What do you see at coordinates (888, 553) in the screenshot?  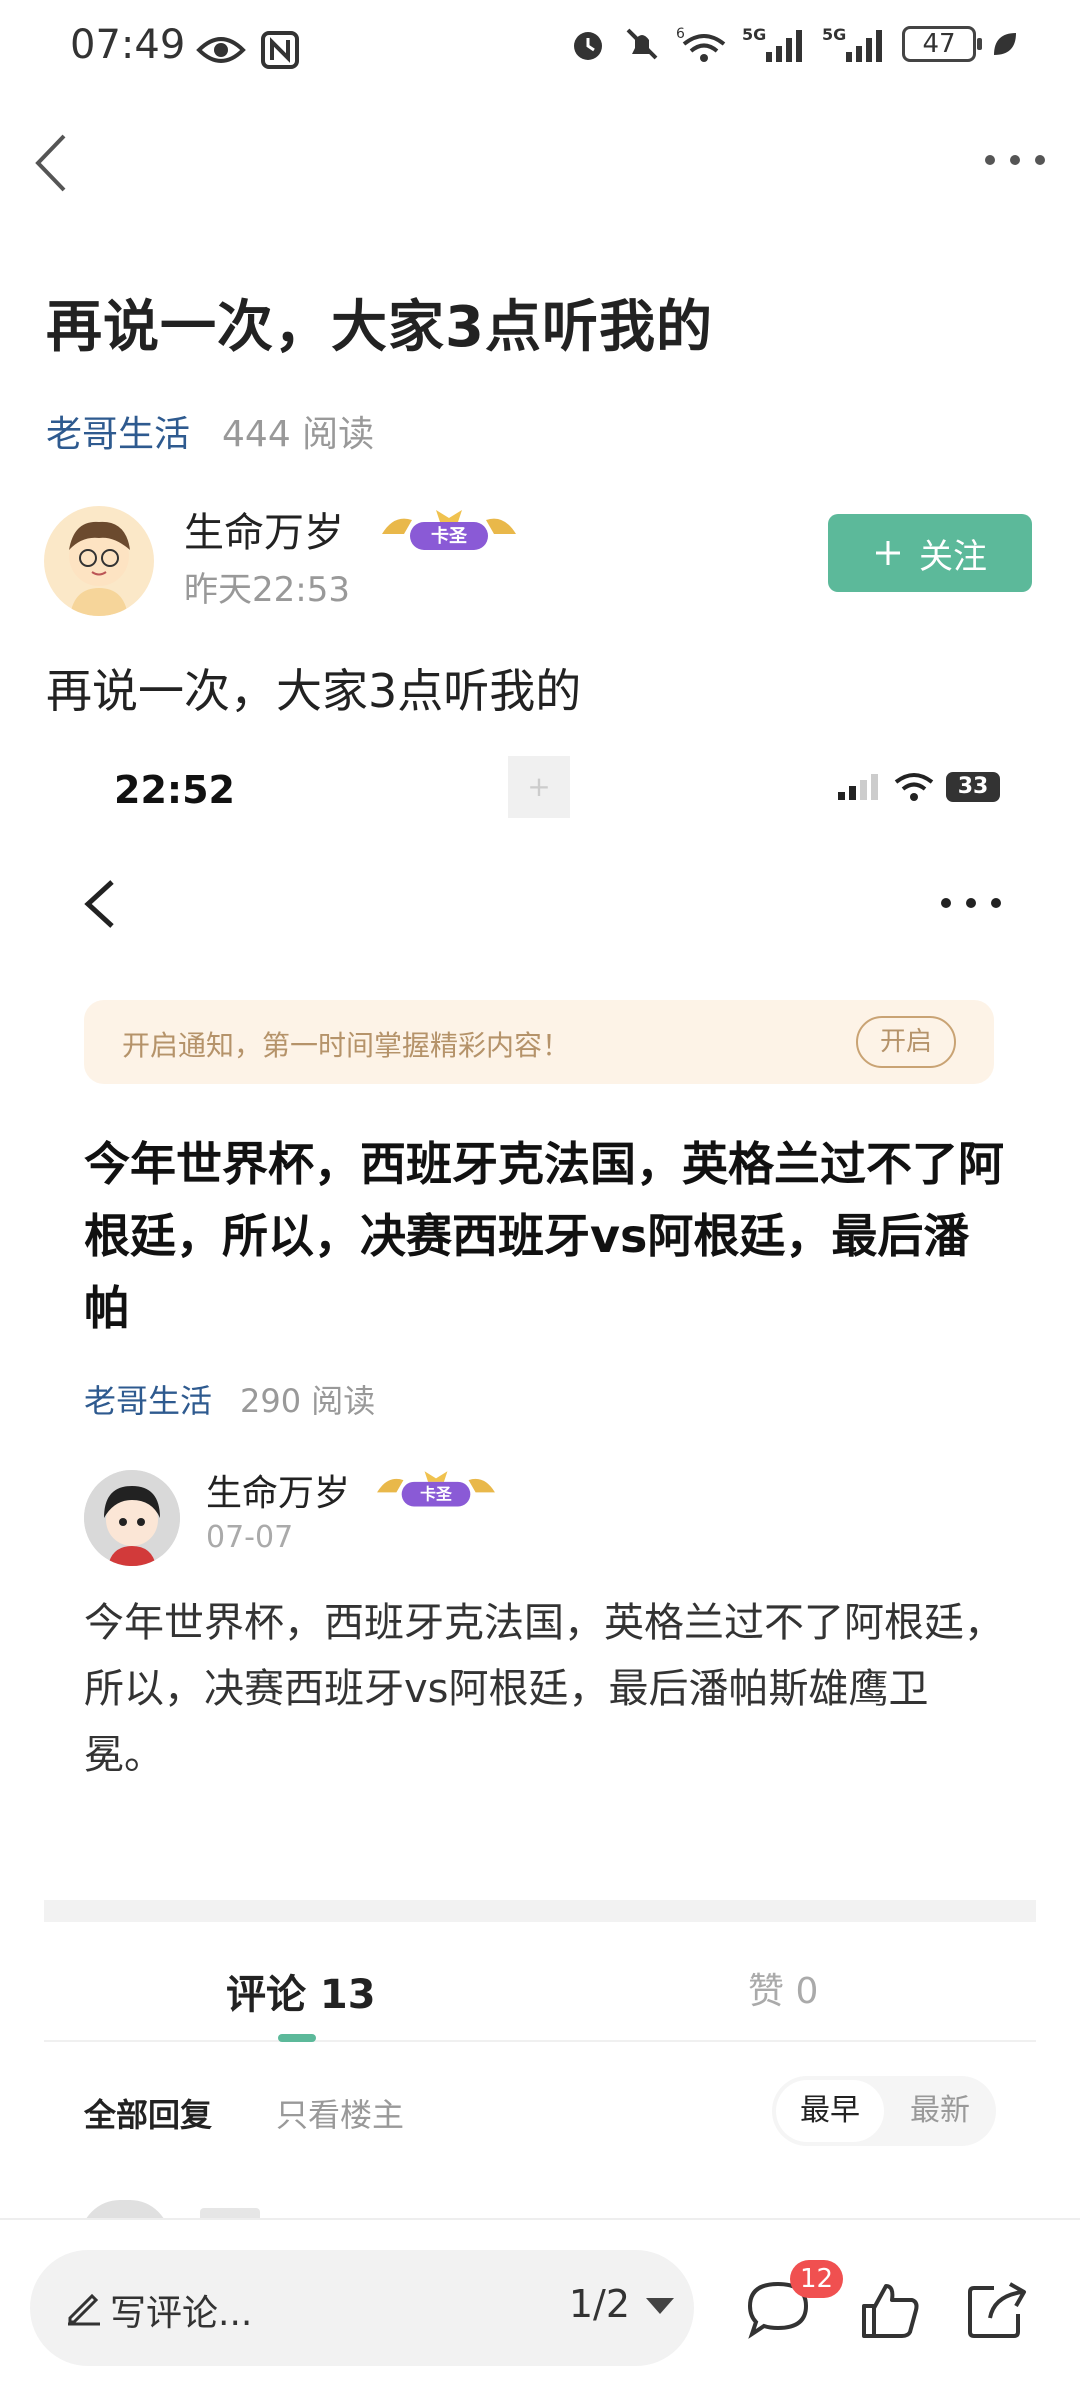 I see `plus-icon` at bounding box center [888, 553].